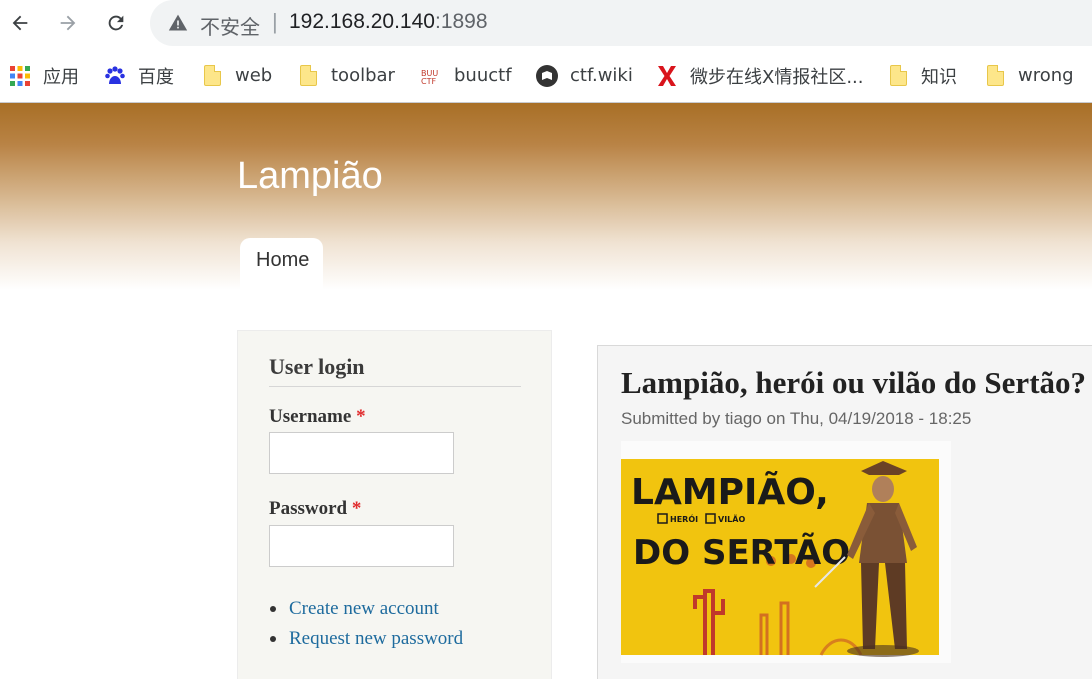  I want to click on list-item: Request new password, so click(366, 639).